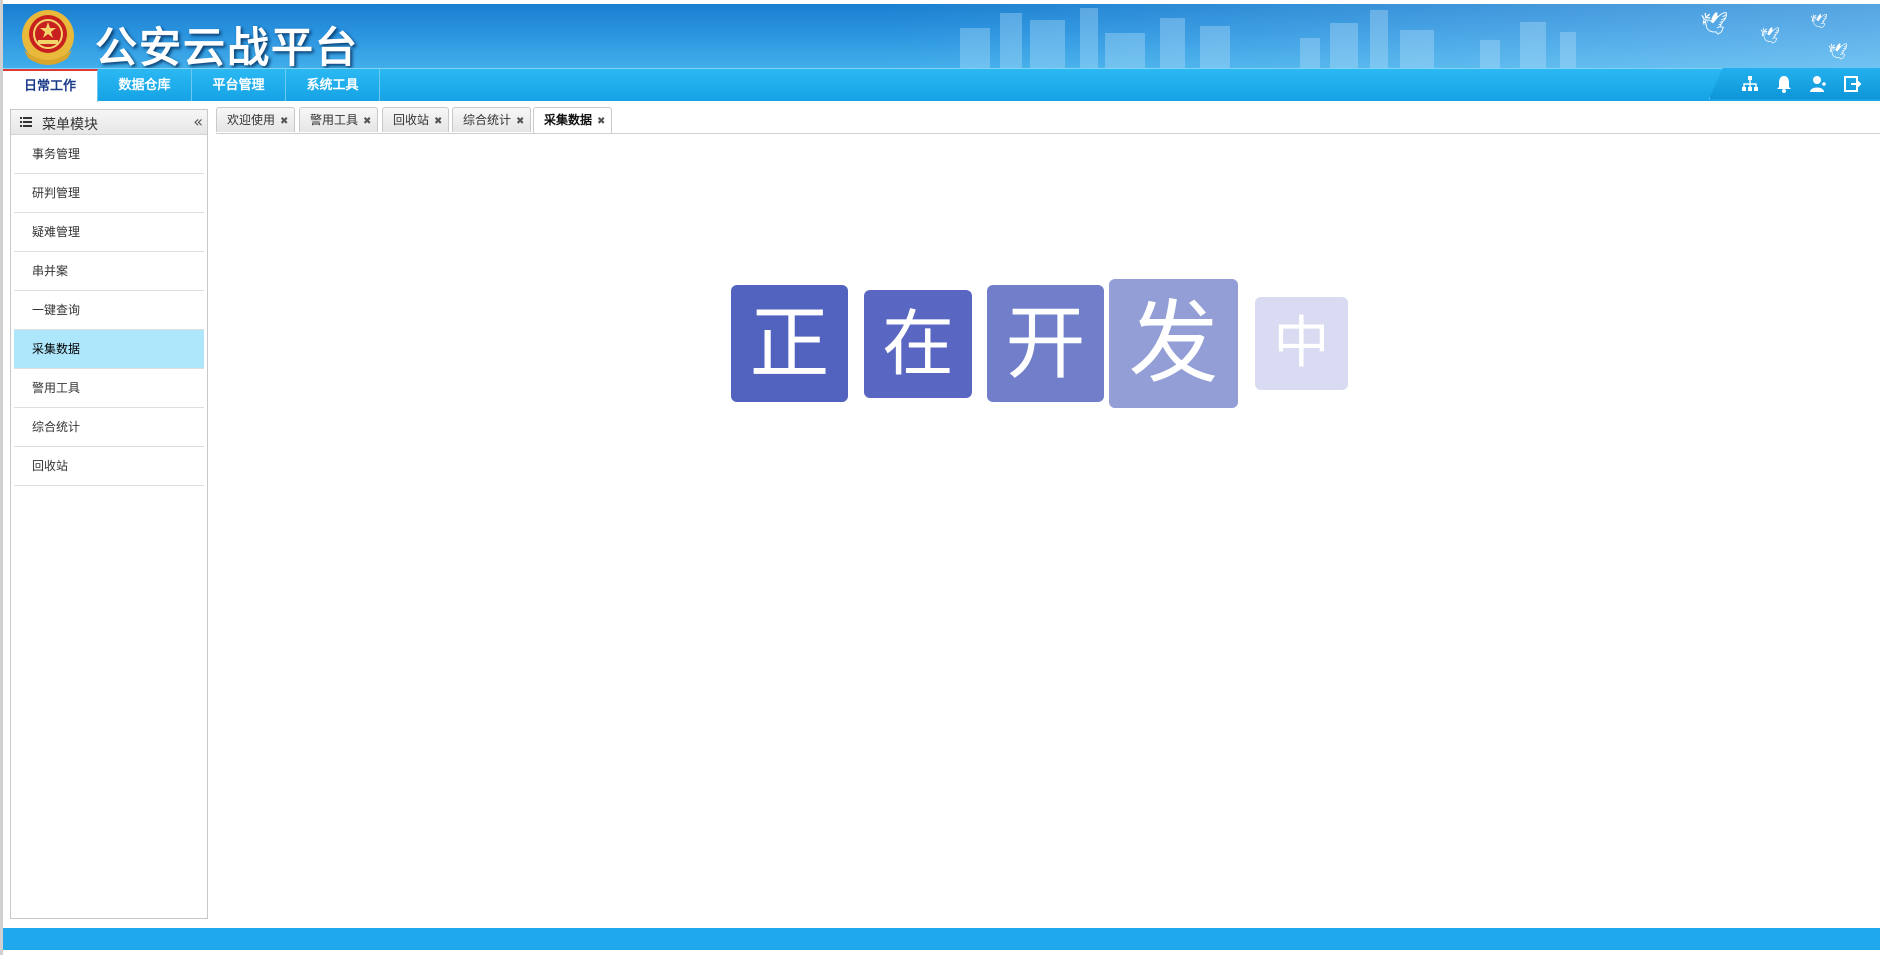 The width and height of the screenshot is (1883, 955). What do you see at coordinates (109, 193) in the screenshot?
I see `sidebar-item-analysis-management: 研判管理` at bounding box center [109, 193].